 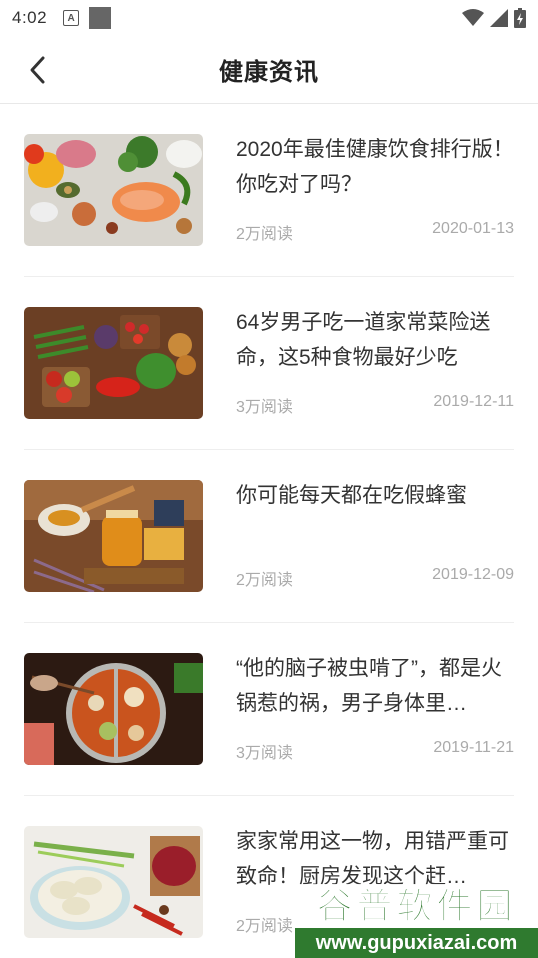 I want to click on news-date: 2019-12-11, so click(x=473, y=401).